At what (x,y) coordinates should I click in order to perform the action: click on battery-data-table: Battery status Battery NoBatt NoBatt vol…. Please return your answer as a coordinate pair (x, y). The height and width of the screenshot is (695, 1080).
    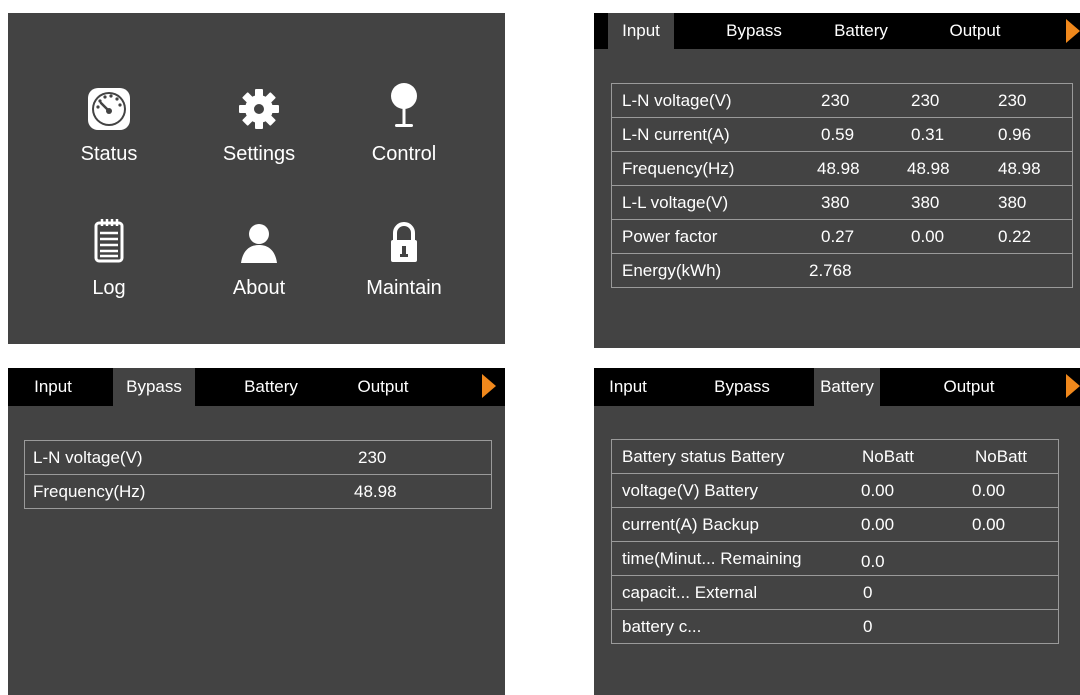
    Looking at the image, I should click on (835, 541).